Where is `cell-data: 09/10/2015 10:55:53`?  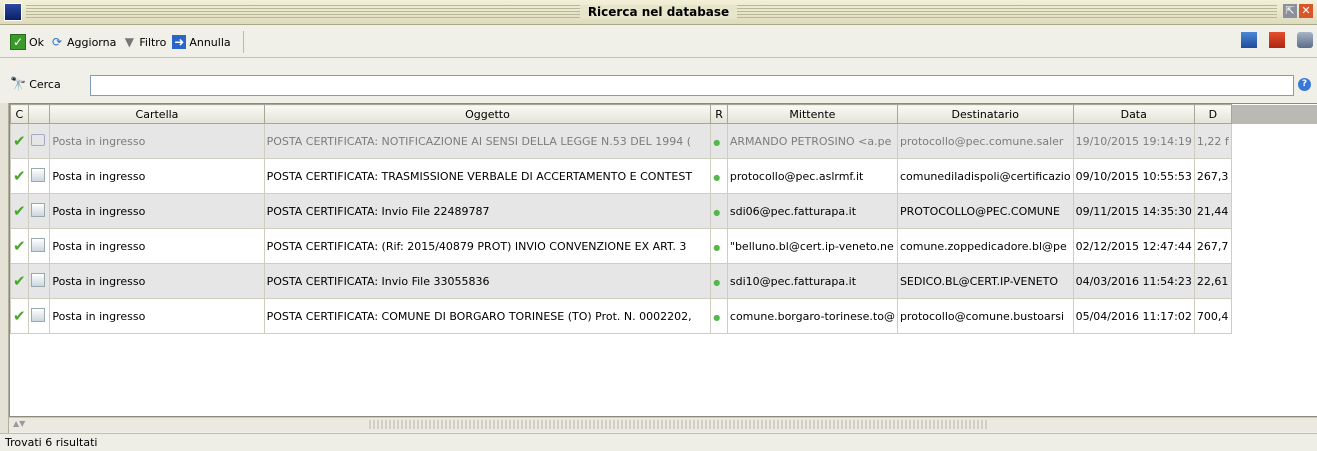
cell-data: 09/10/2015 10:55:53 is located at coordinates (1133, 176).